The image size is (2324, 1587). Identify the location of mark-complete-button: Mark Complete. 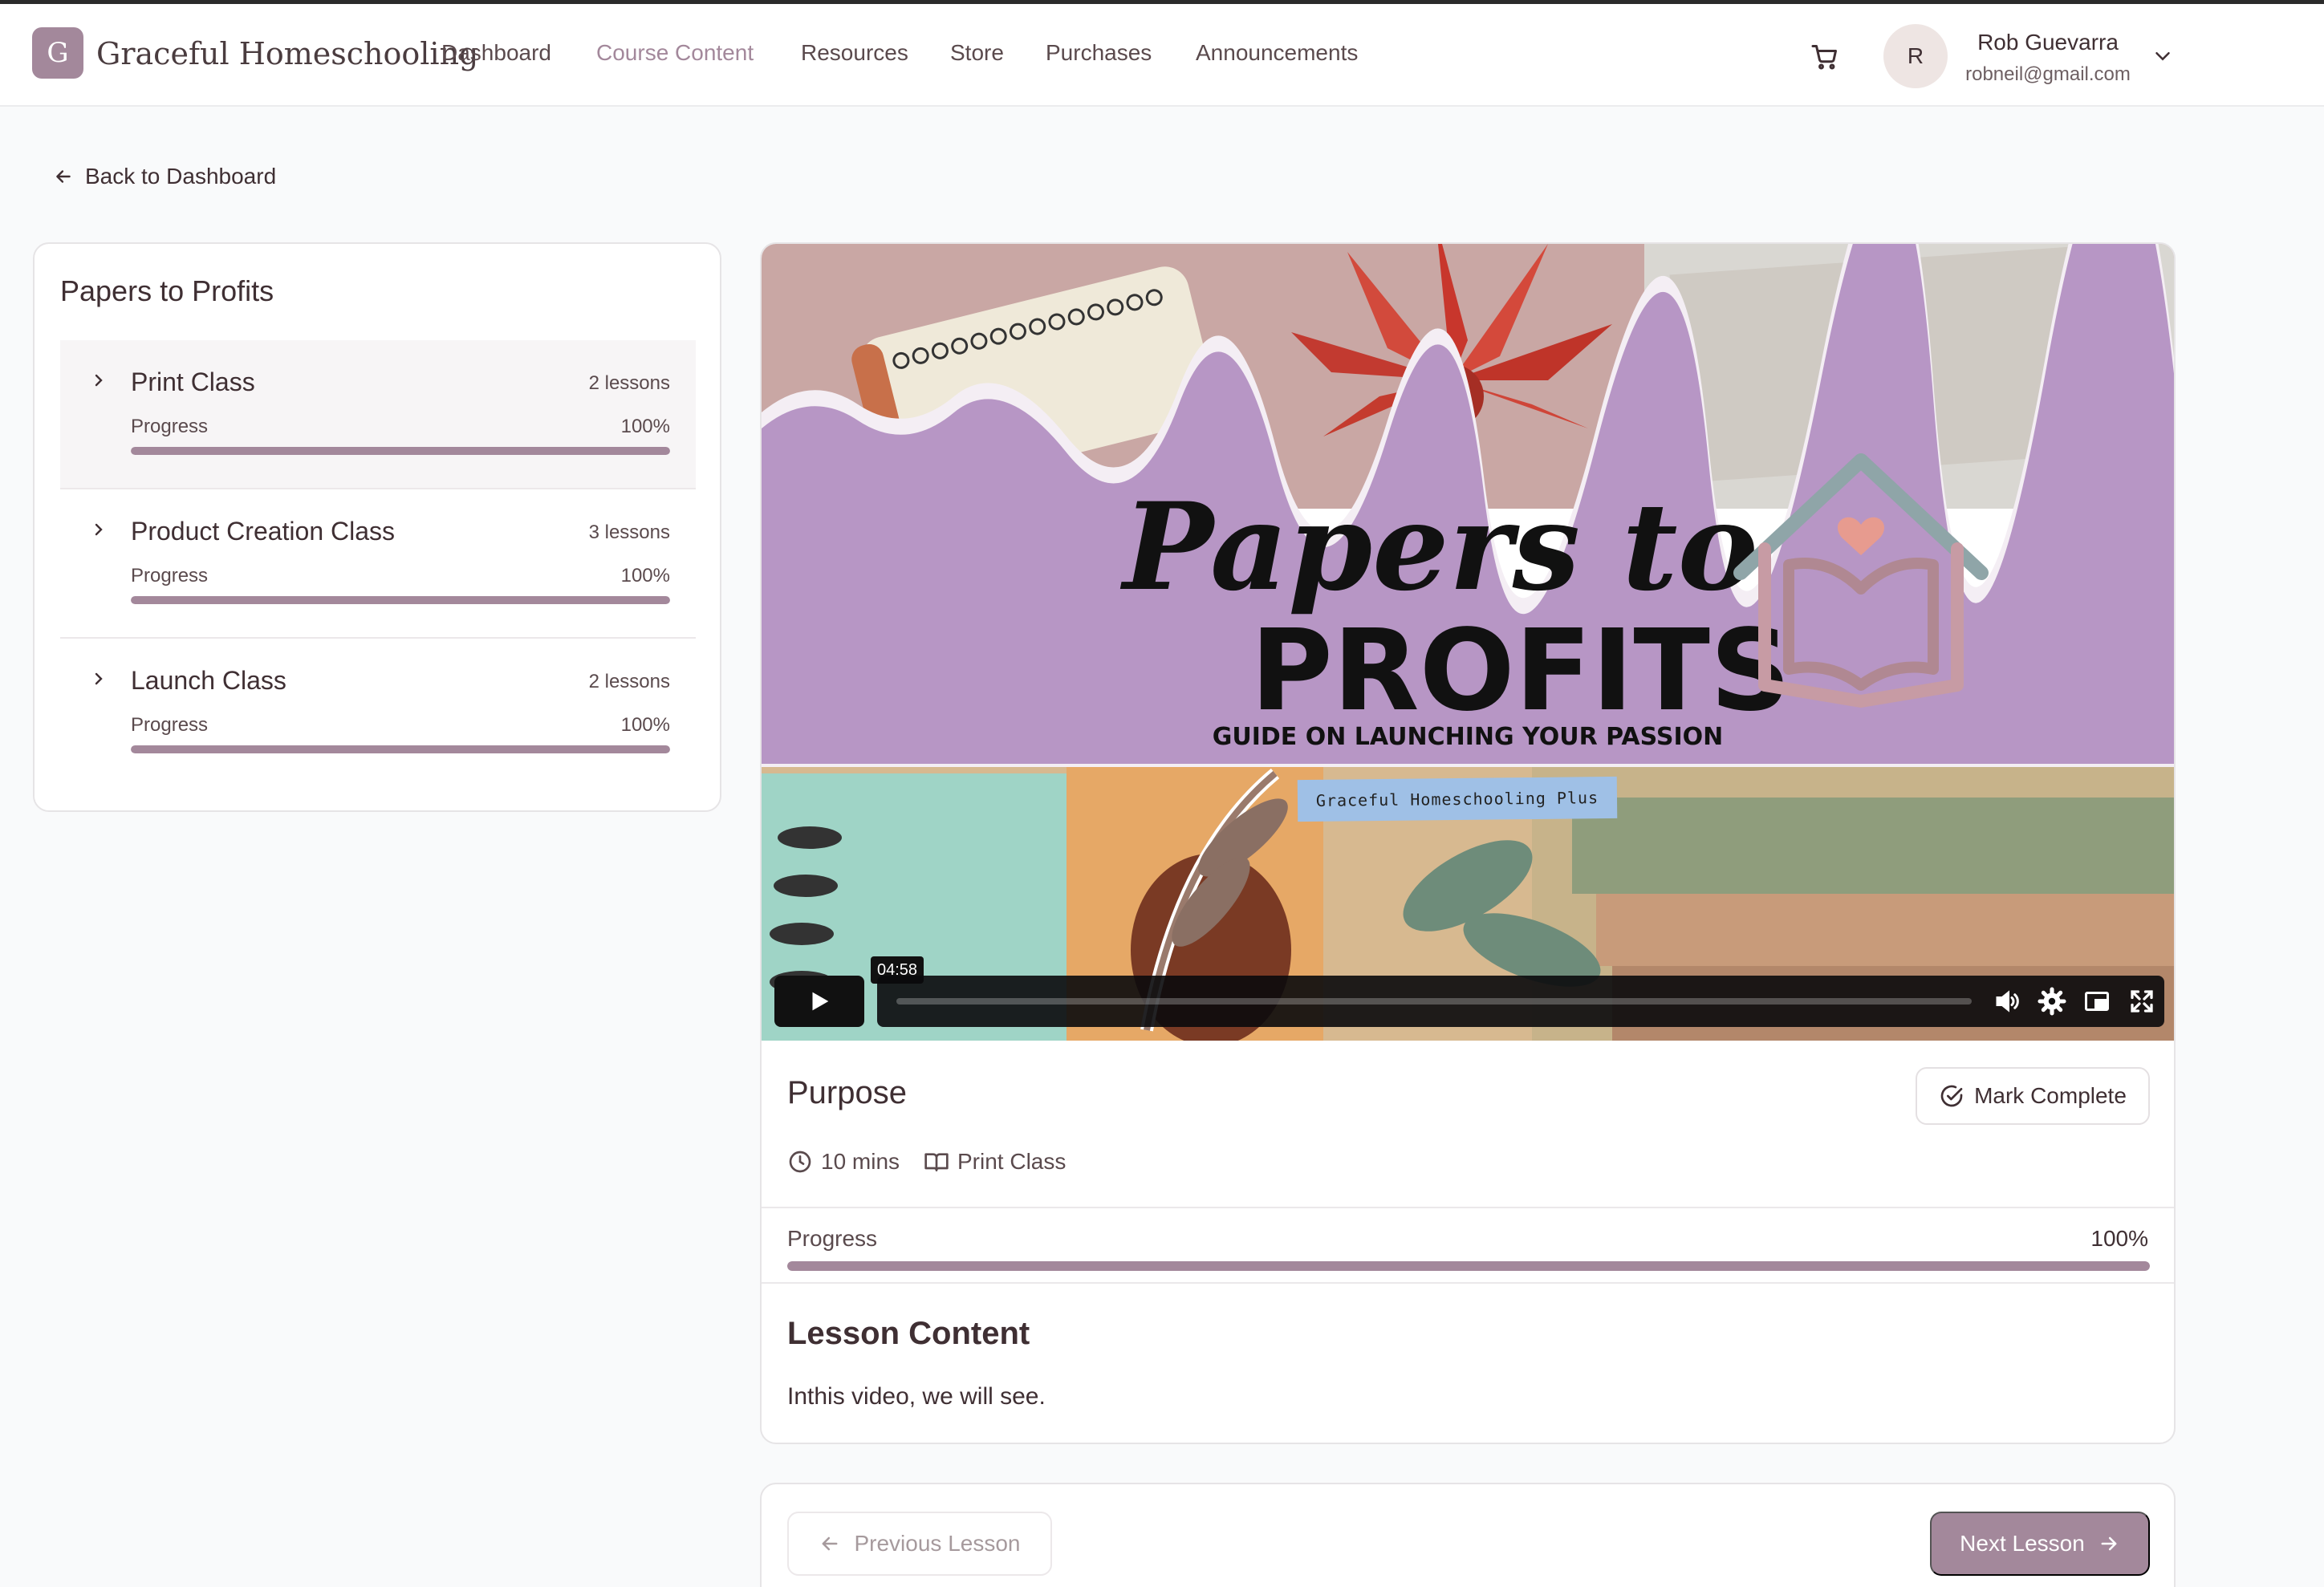
(2033, 1096).